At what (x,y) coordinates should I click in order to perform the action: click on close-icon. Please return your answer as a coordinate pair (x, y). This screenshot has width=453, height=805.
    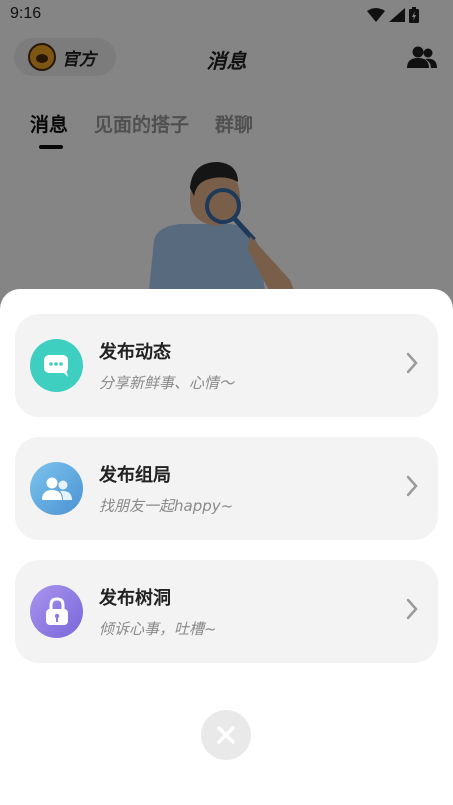
    Looking at the image, I should click on (226, 735).